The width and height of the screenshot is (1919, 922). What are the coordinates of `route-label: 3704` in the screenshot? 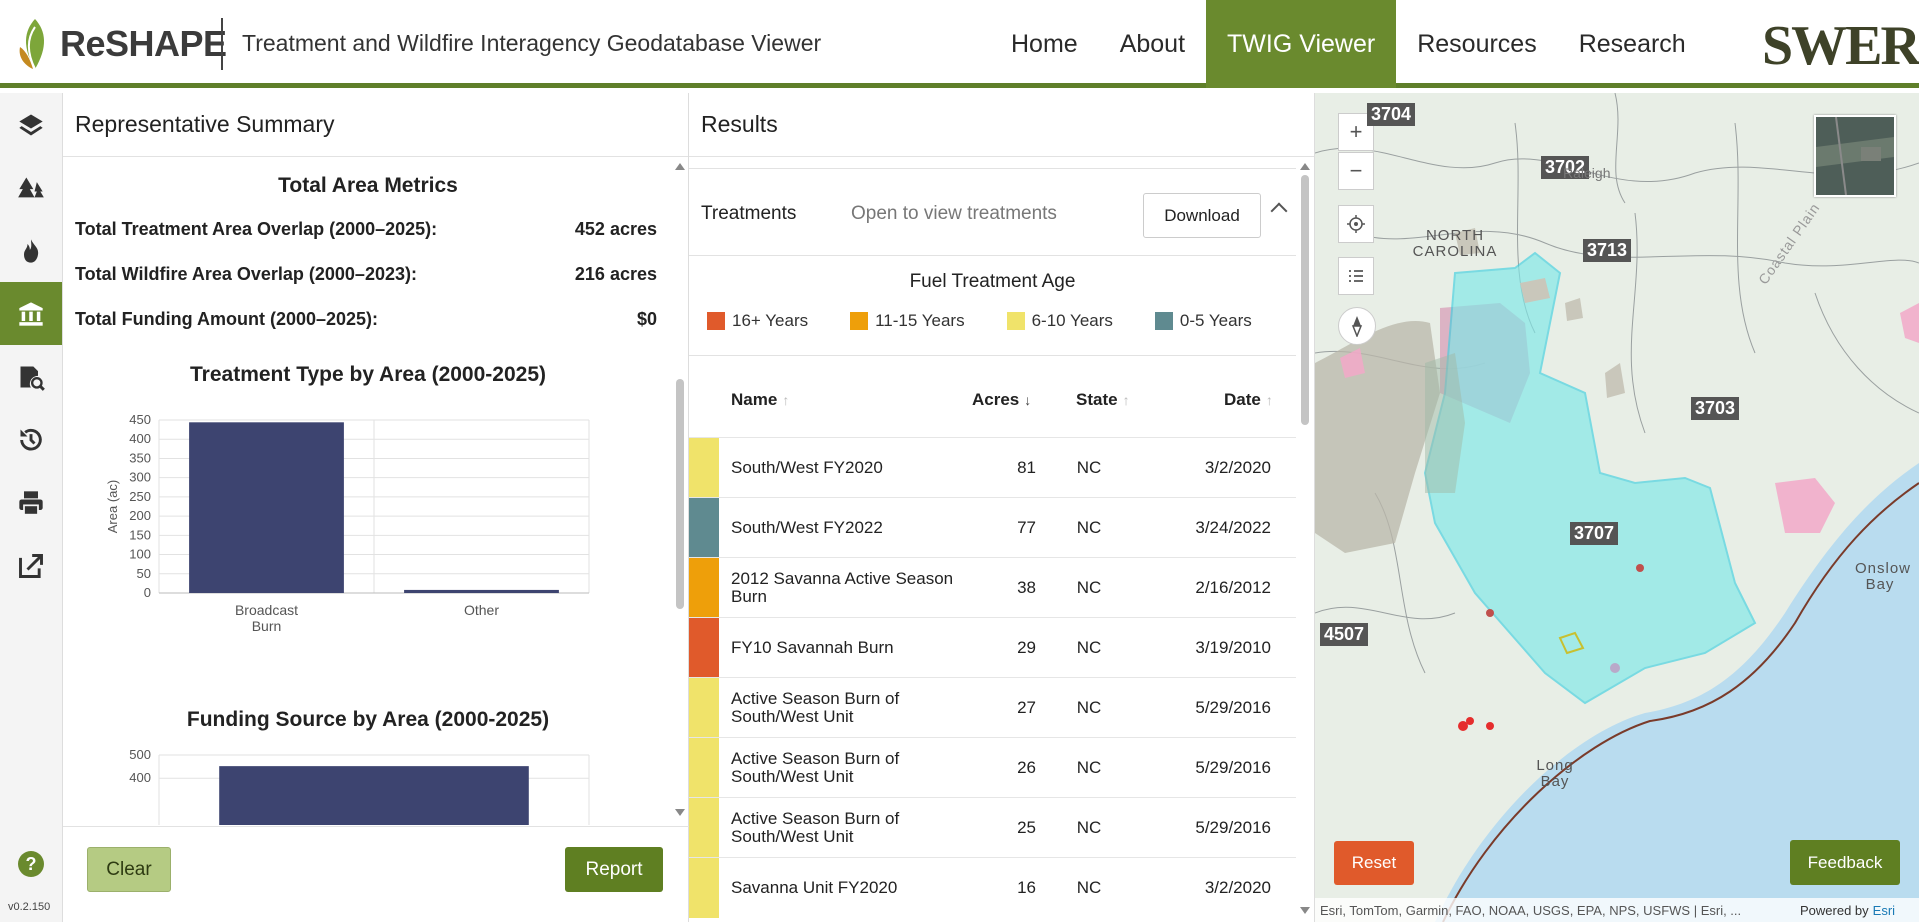 It's located at (1391, 114).